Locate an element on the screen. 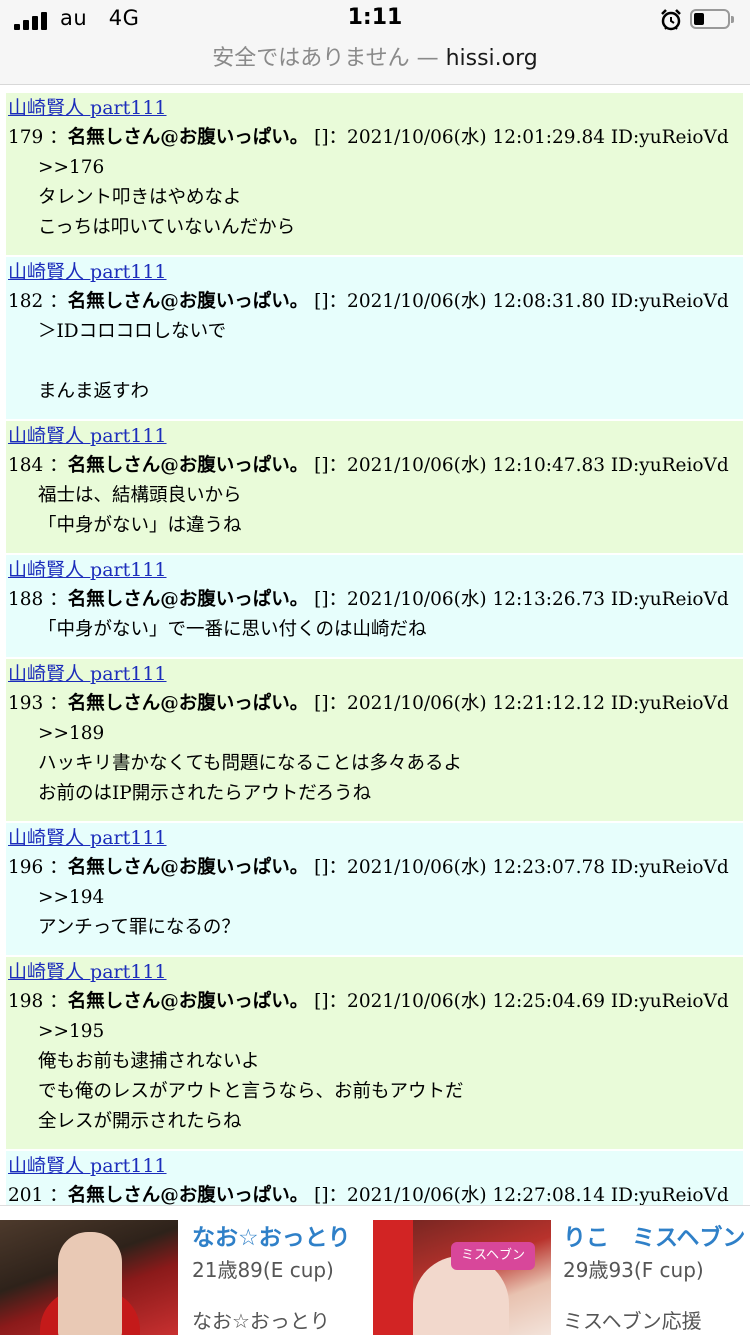 The width and height of the screenshot is (750, 1335). post-body-line: アンチって罪になるの？ is located at coordinates (139, 927).